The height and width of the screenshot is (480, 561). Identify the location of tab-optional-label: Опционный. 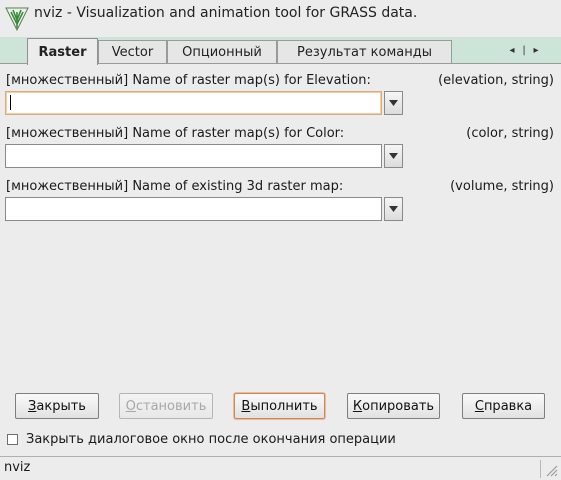
(222, 52).